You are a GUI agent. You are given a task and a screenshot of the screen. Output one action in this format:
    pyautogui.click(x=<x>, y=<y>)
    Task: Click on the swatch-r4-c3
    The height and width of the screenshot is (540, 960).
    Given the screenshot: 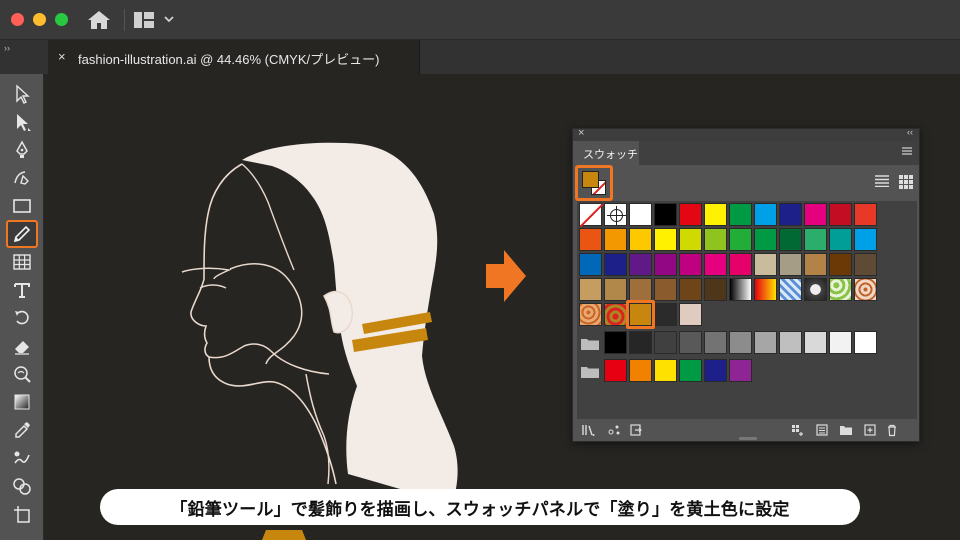 What is the action you would take?
    pyautogui.click(x=640, y=289)
    